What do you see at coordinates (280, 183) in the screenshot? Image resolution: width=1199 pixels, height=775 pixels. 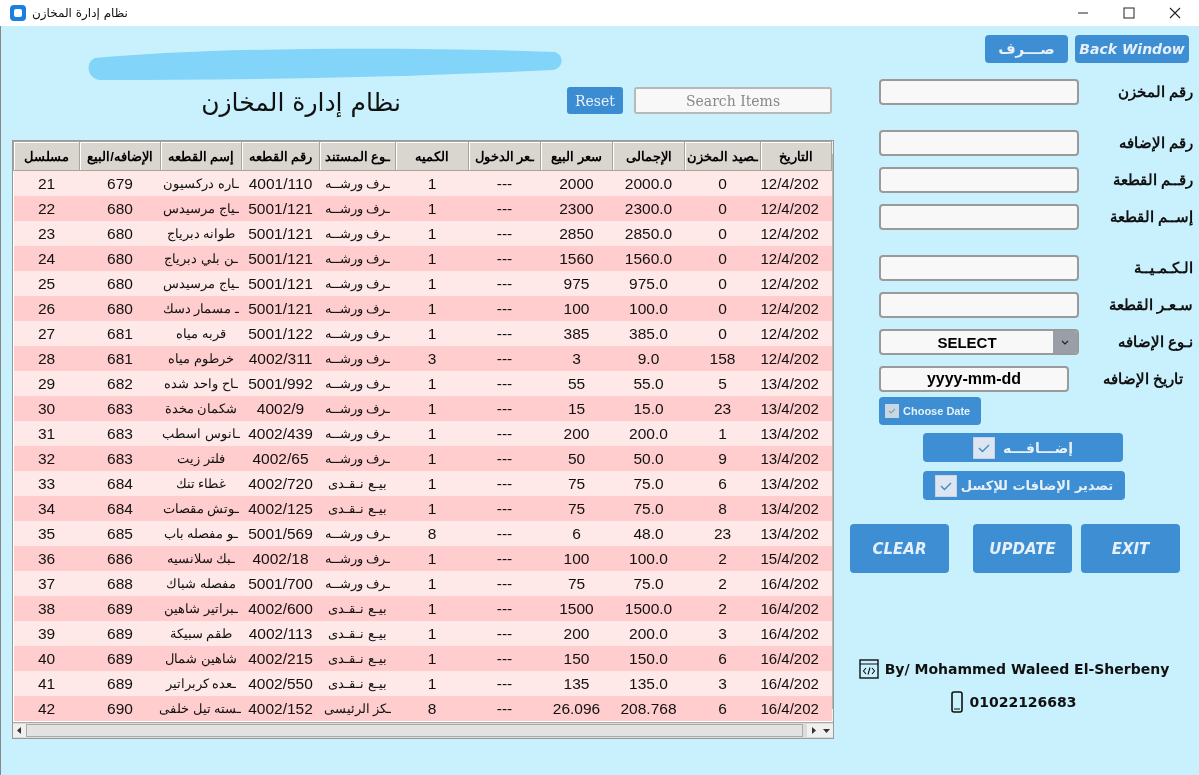 I see `table-cell: 4001/110` at bounding box center [280, 183].